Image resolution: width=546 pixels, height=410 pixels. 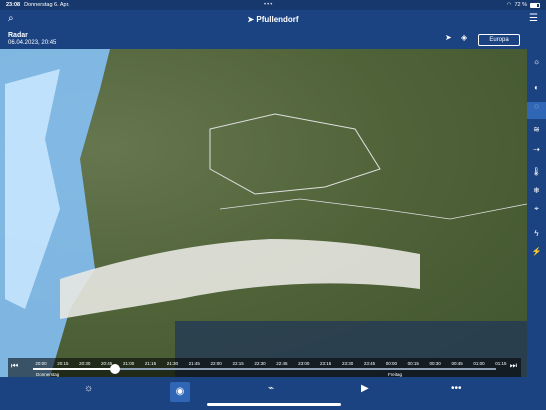 What do you see at coordinates (18, 35) in the screenshot?
I see `radar-title: Radar` at bounding box center [18, 35].